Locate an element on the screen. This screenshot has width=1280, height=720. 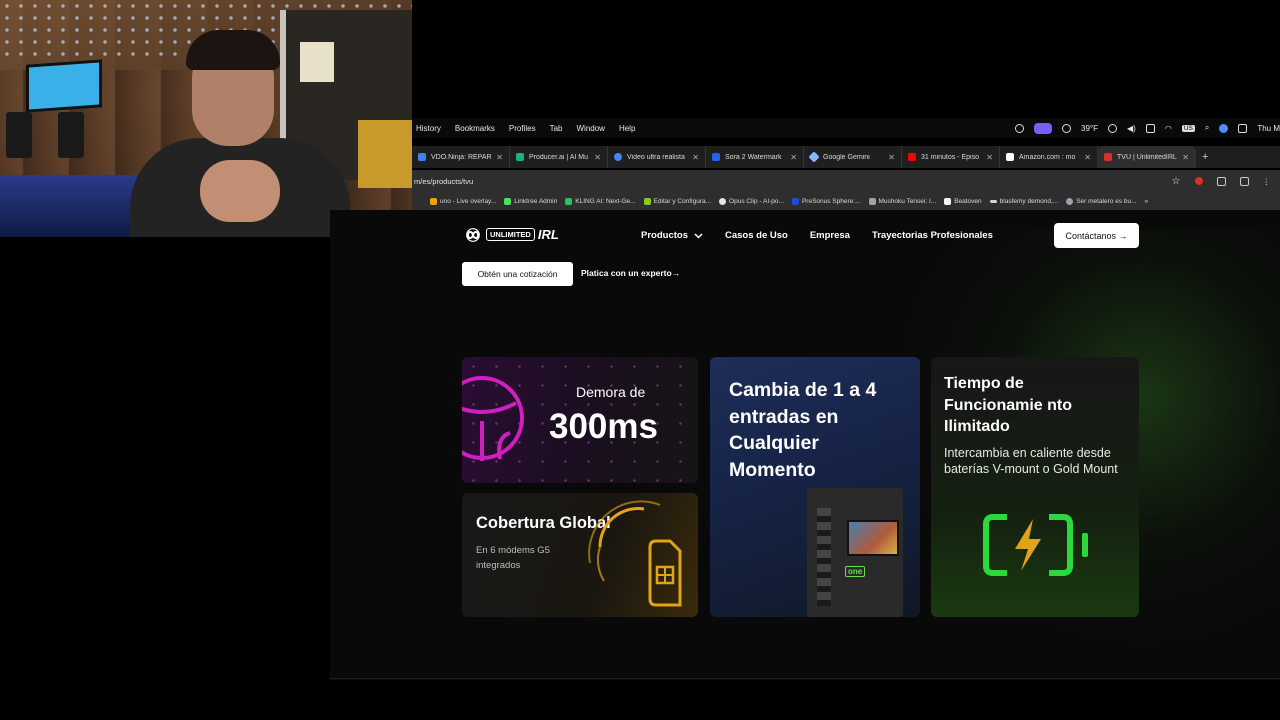
search-icon: ⌕ is located at coordinates (1207, 128).